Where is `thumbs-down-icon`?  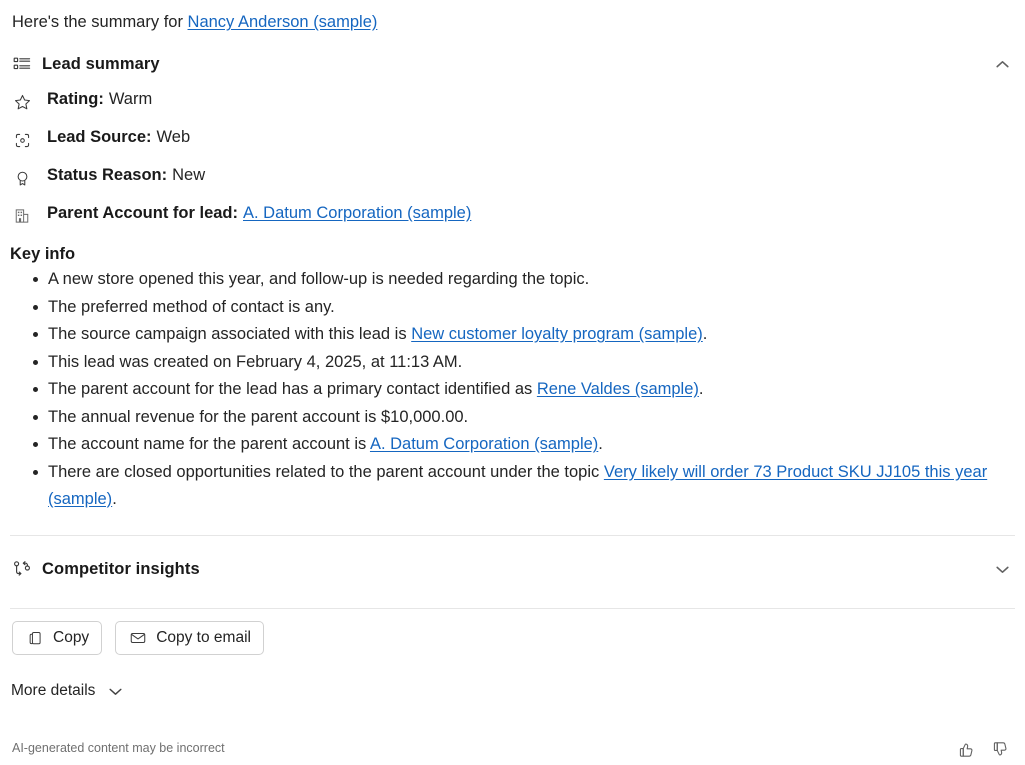 thumbs-down-icon is located at coordinates (1000, 749).